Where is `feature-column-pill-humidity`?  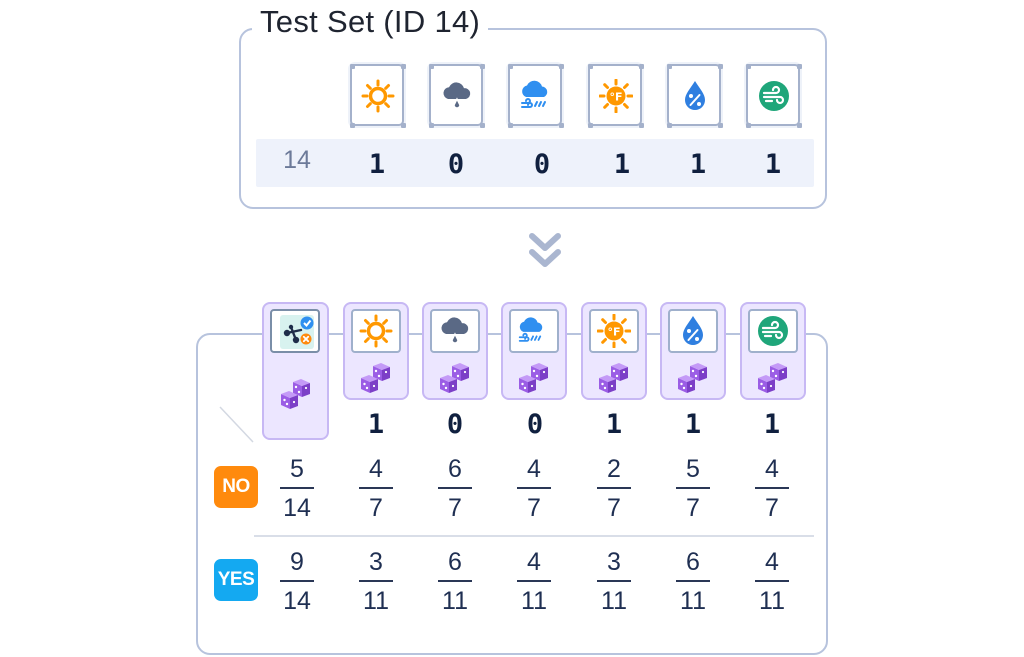 feature-column-pill-humidity is located at coordinates (693, 351).